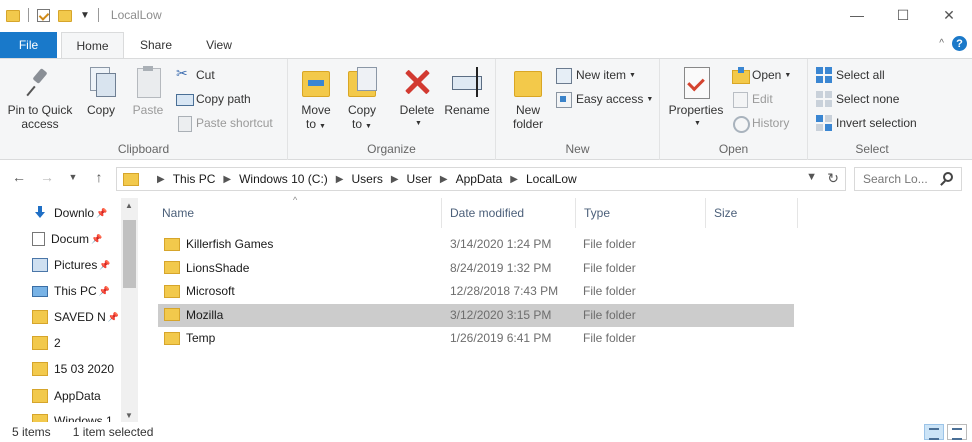  I want to click on tab-share: Share, so click(156, 45).